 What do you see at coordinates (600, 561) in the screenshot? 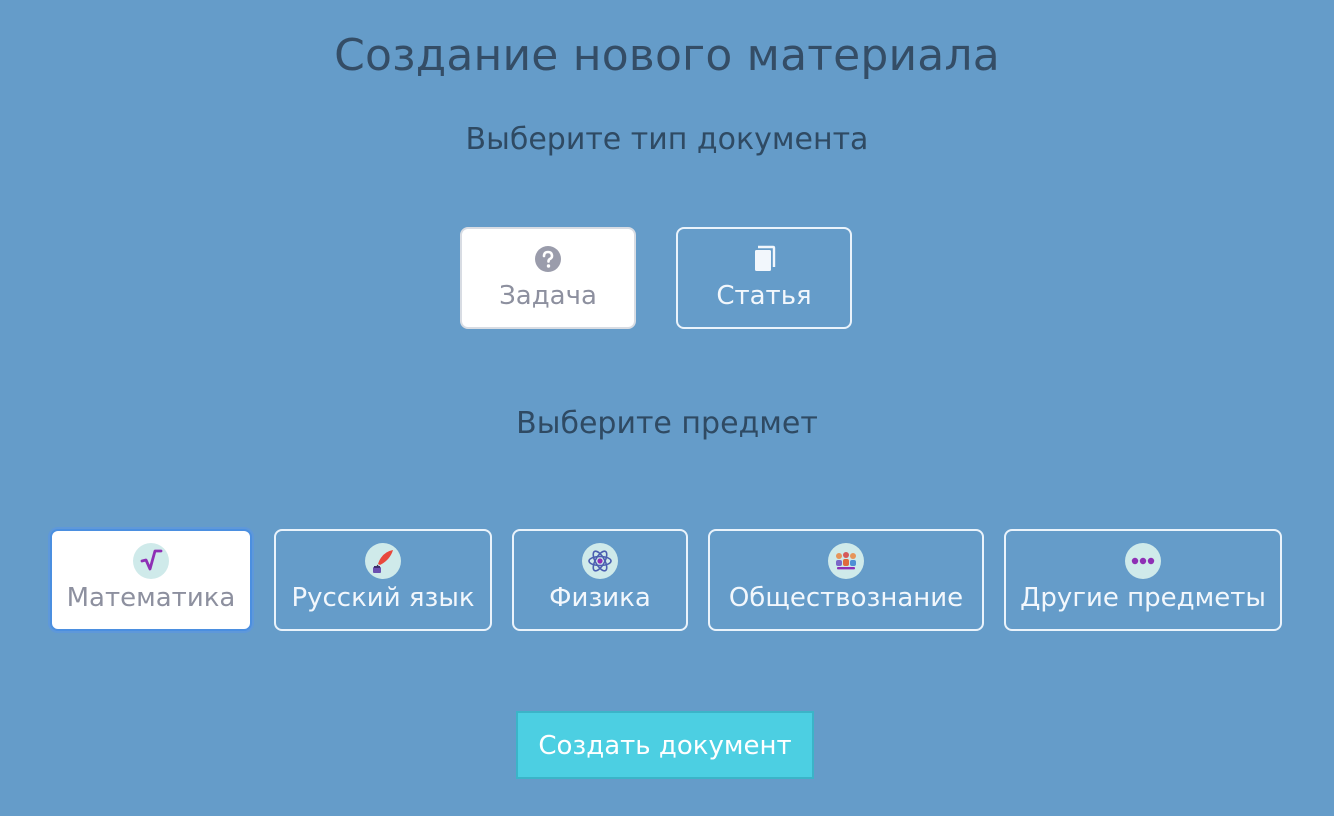
I see `atom-icon` at bounding box center [600, 561].